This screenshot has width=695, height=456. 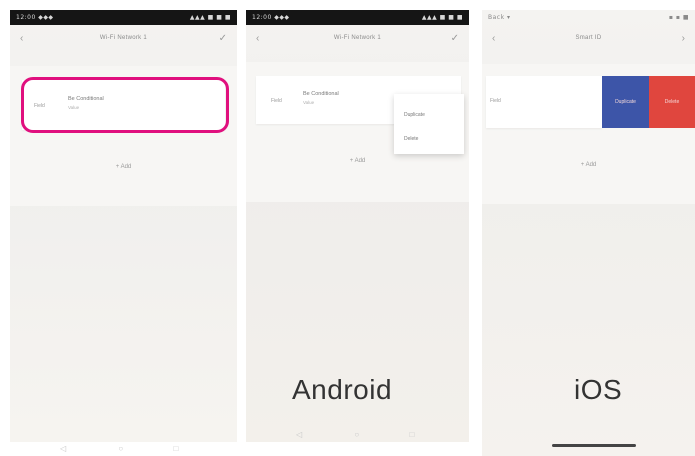 What do you see at coordinates (594, 445) in the screenshot?
I see `home-indicator` at bounding box center [594, 445].